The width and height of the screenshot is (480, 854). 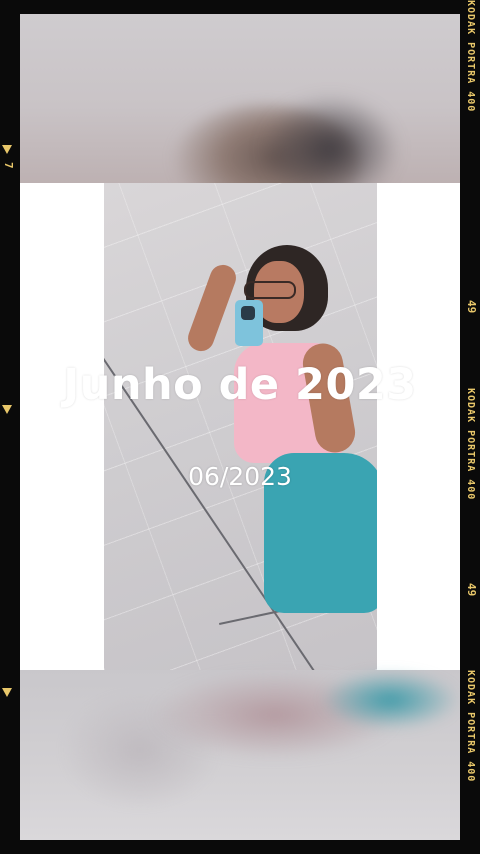 What do you see at coordinates (240, 476) in the screenshot?
I see `overlay-date: 06/2023` at bounding box center [240, 476].